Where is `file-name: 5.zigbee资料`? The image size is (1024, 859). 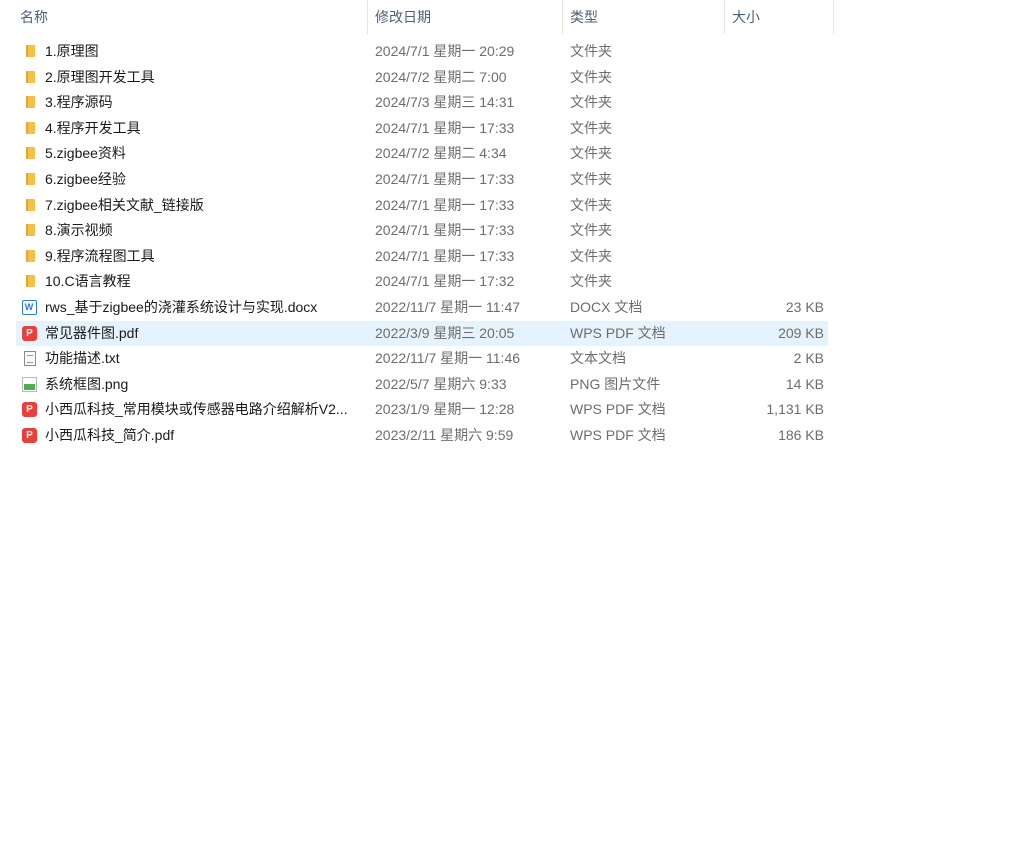 file-name: 5.zigbee资料 is located at coordinates (85, 153).